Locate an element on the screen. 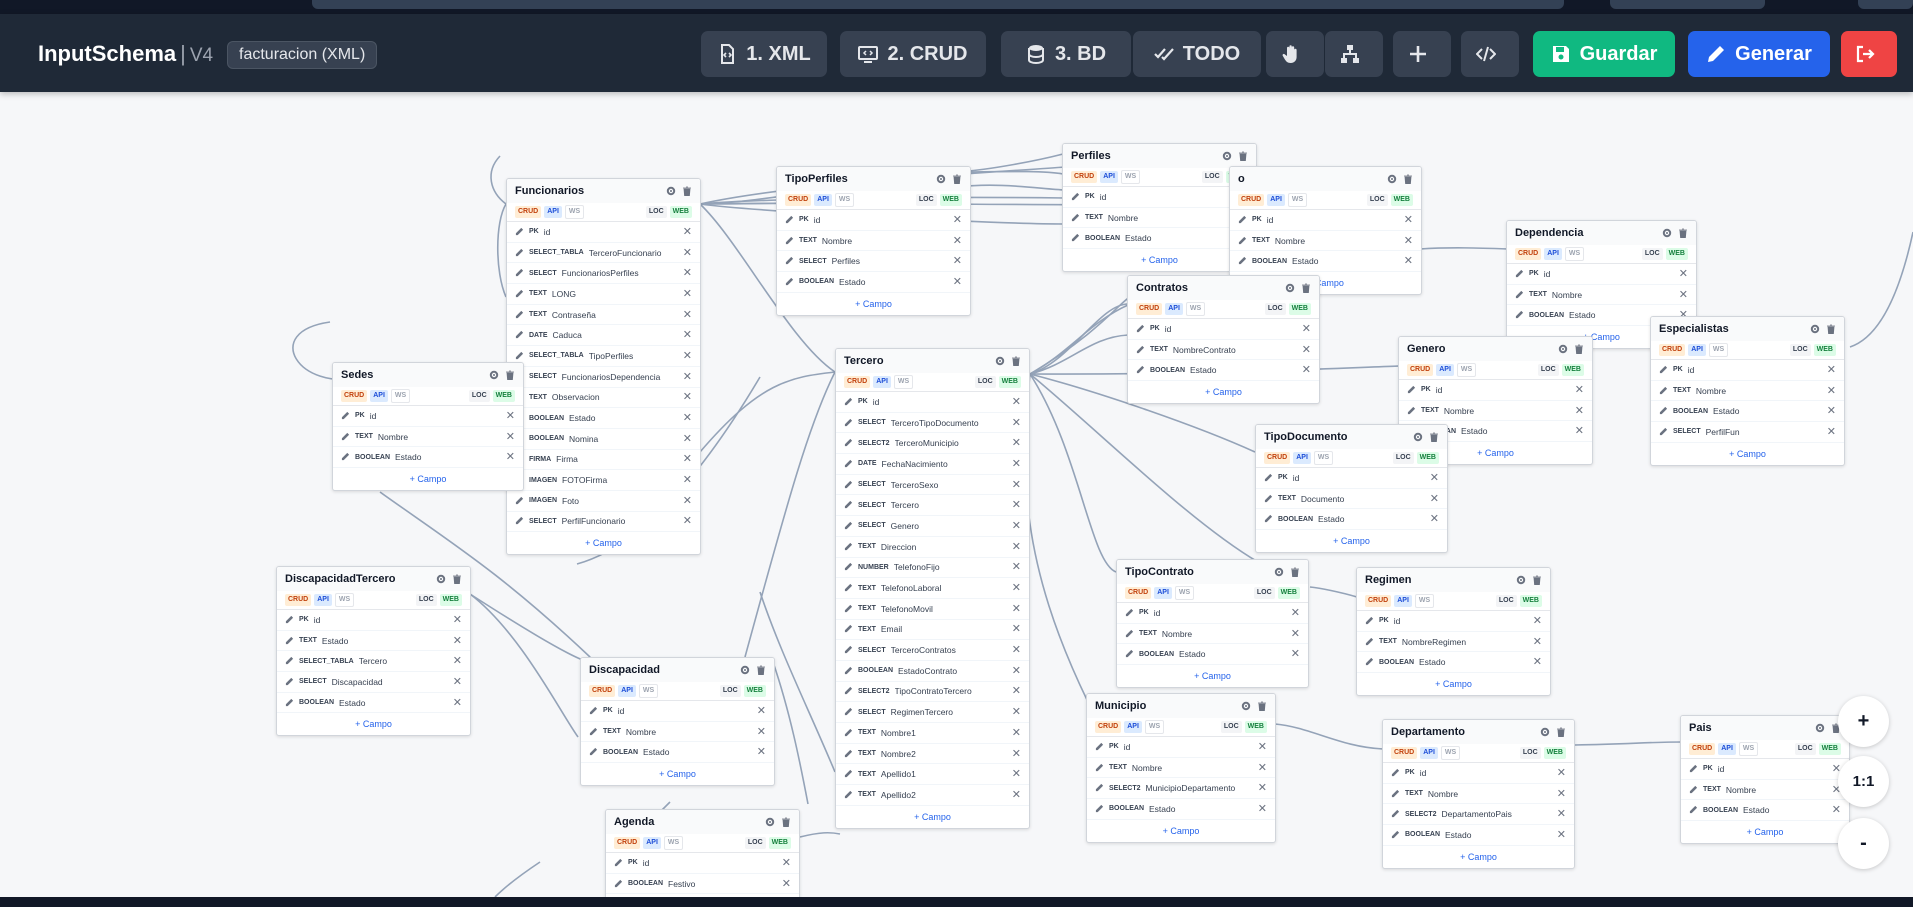 Image resolution: width=1913 pixels, height=907 pixels. field-row: TEXT Apellido1 ✕ is located at coordinates (932, 775).